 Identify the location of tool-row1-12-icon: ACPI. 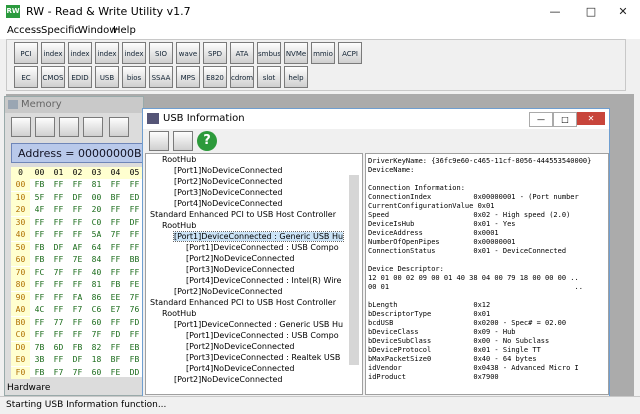
(350, 53).